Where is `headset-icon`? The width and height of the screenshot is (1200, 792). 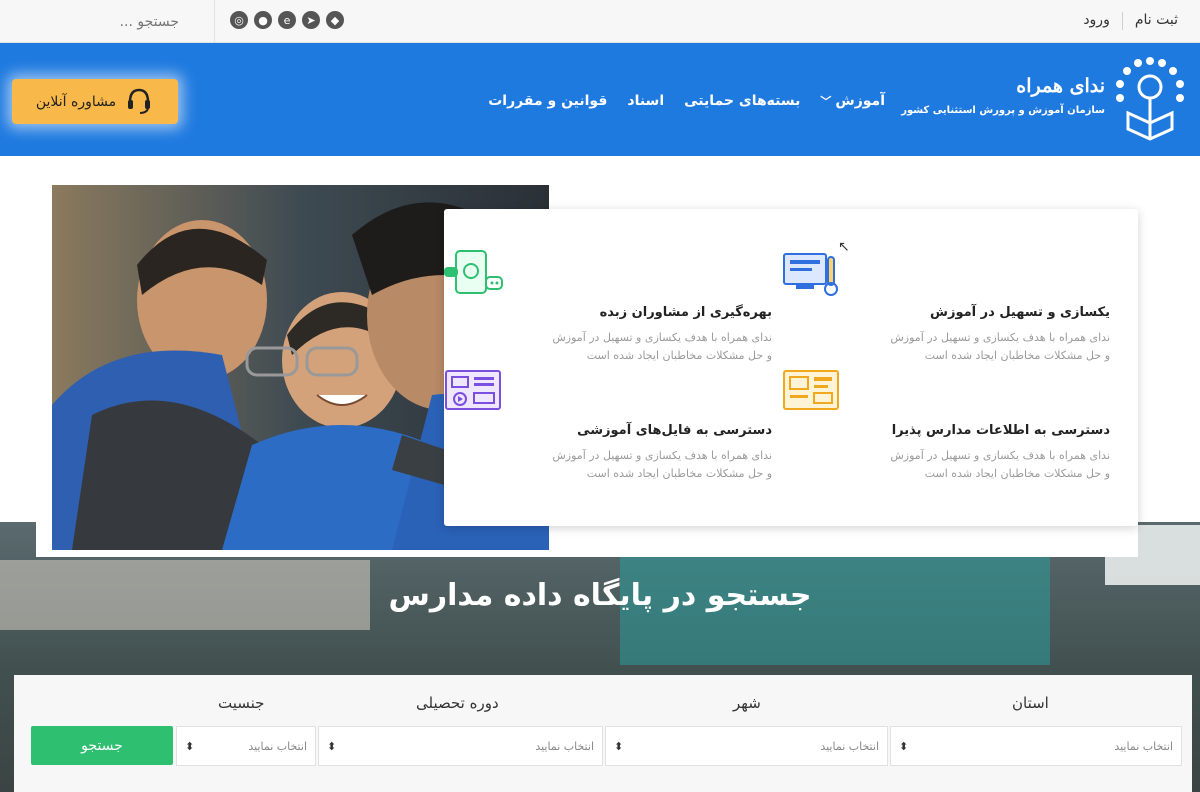 headset-icon is located at coordinates (139, 102).